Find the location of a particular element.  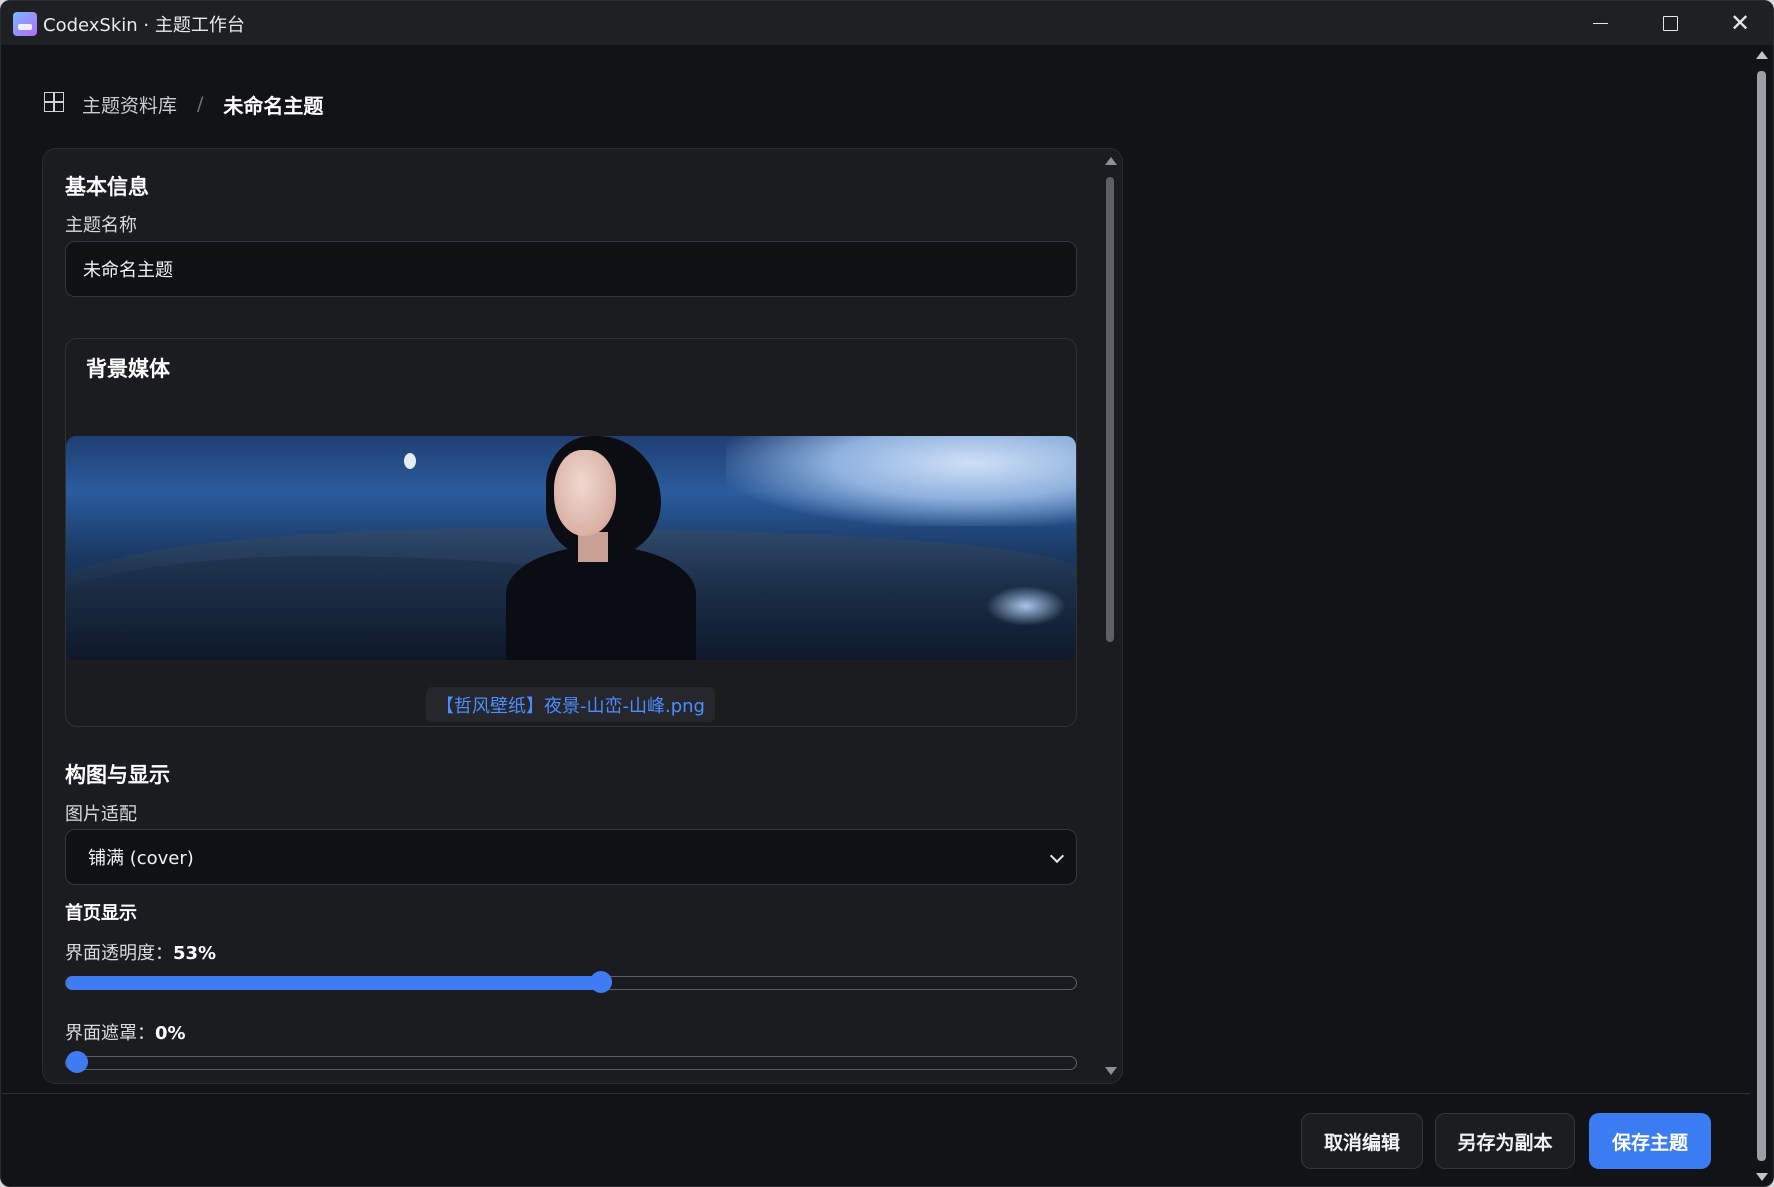

opacity-label-row: 界面透明度：53% is located at coordinates (140, 952).